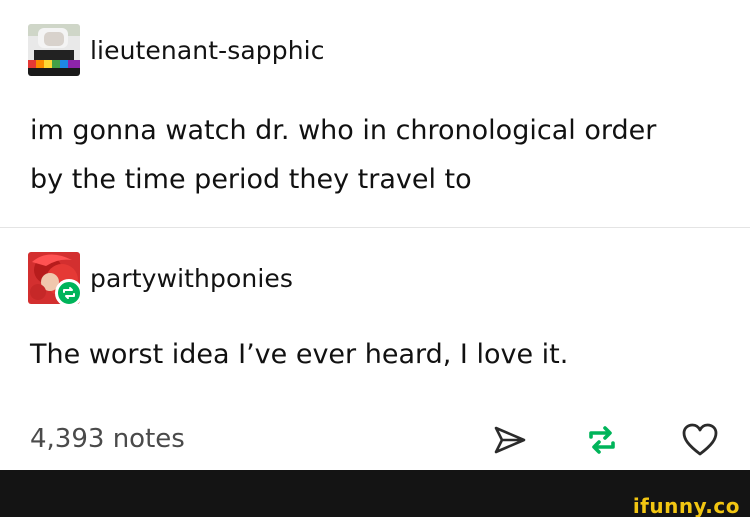 This screenshot has width=750, height=517. What do you see at coordinates (191, 278) in the screenshot?
I see `username: partywithponies` at bounding box center [191, 278].